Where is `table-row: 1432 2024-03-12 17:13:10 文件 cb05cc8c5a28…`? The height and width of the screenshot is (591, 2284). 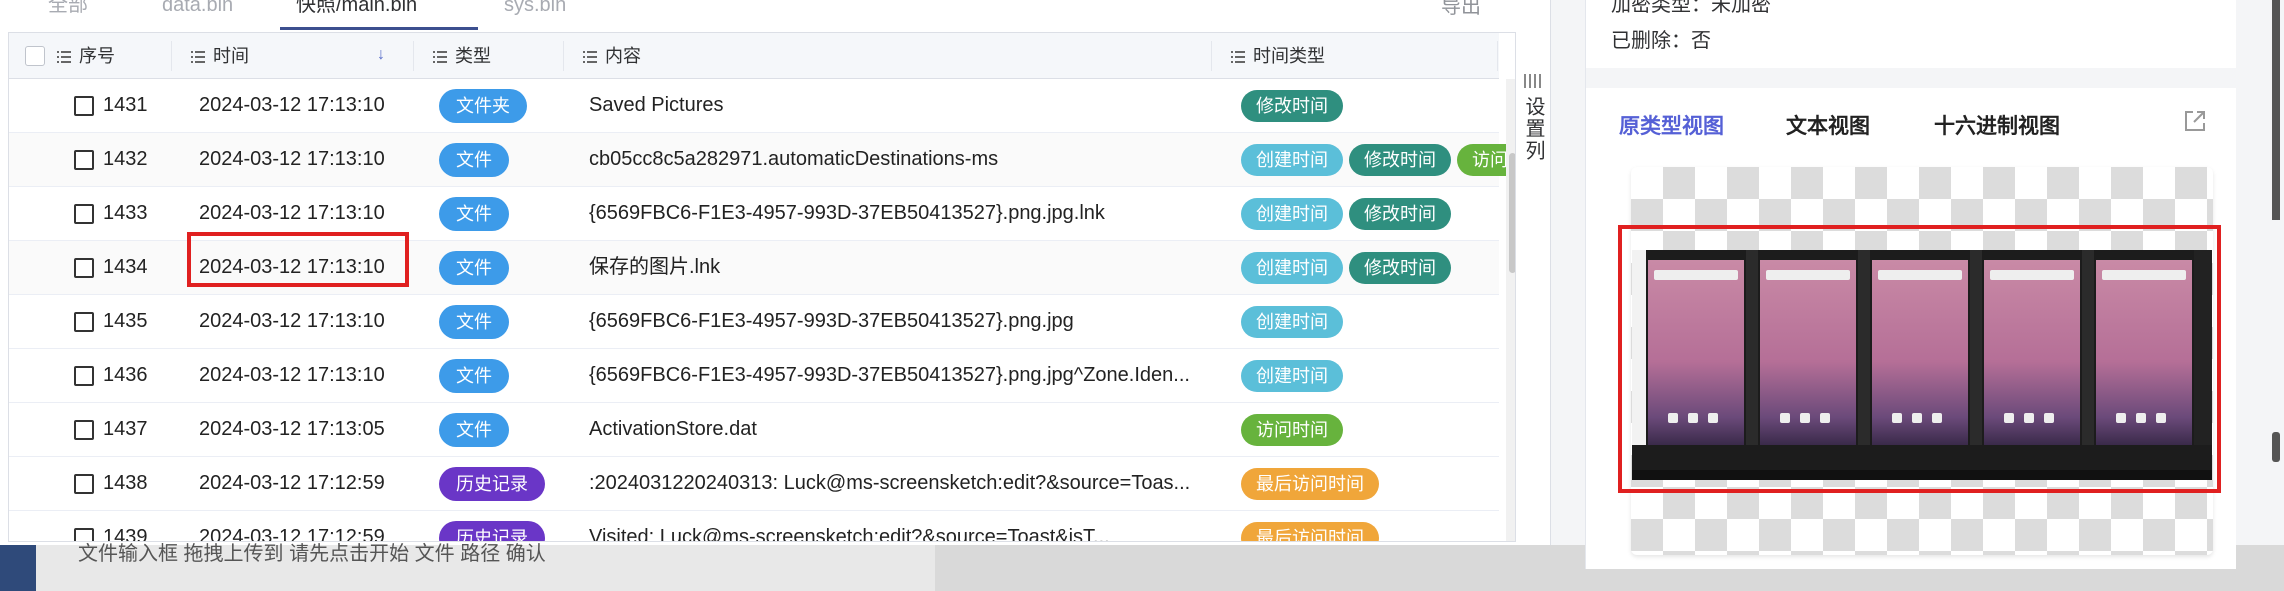 table-row: 1432 2024-03-12 17:13:10 文件 cb05cc8c5a28… is located at coordinates (762, 160).